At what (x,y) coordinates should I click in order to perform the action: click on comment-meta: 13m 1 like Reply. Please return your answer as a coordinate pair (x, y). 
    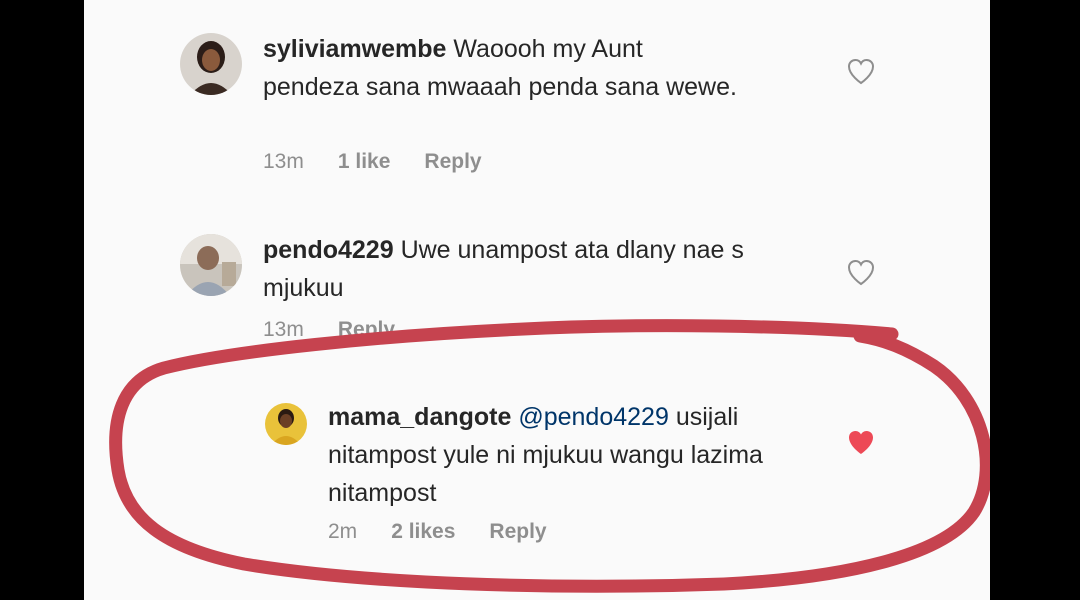
    Looking at the image, I should click on (372, 162).